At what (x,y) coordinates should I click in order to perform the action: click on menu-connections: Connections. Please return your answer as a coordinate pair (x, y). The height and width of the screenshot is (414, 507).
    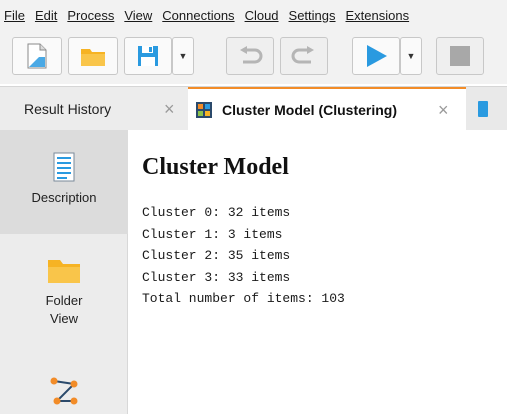
    Looking at the image, I should click on (198, 15).